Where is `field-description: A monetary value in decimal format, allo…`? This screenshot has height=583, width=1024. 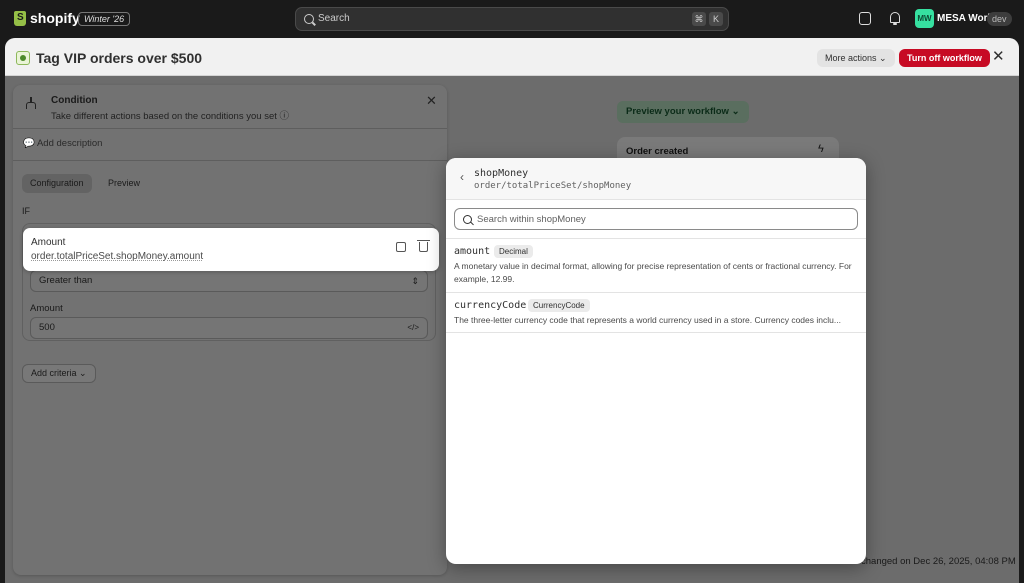
field-description: A monetary value in decimal format, allo… is located at coordinates (653, 272).